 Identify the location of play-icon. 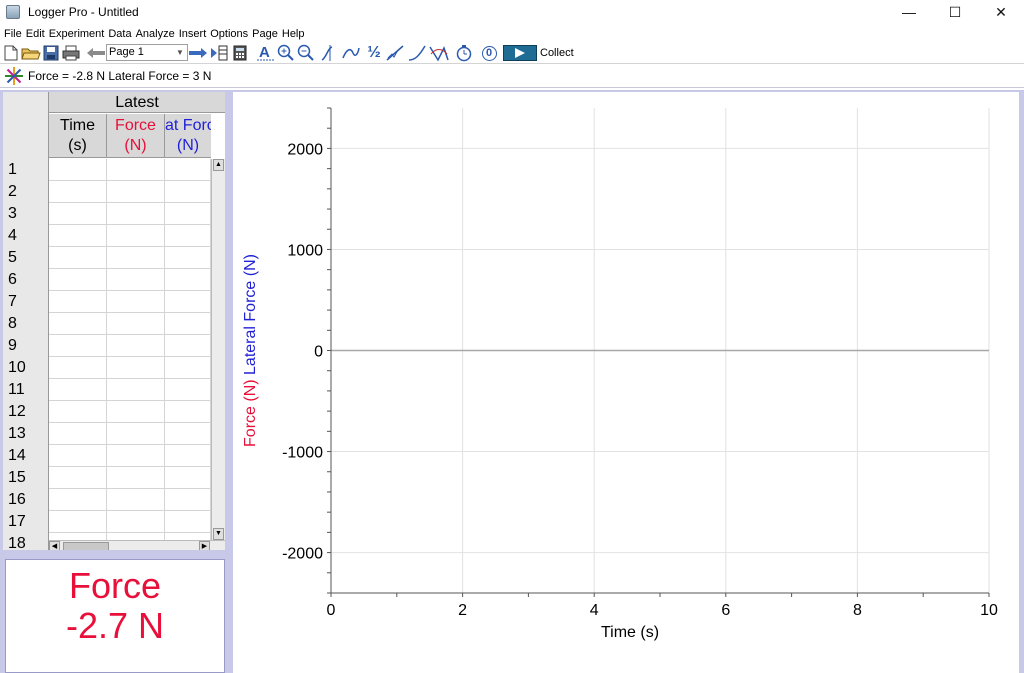
(520, 53).